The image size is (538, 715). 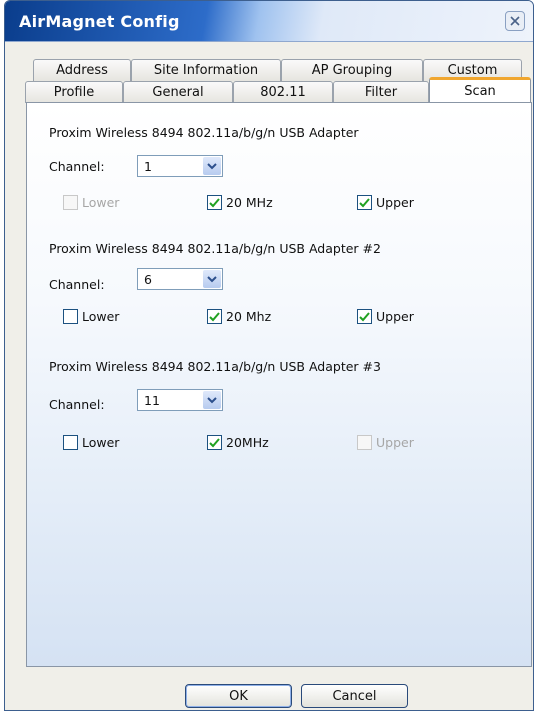 What do you see at coordinates (180, 166) in the screenshot?
I see `channel-select: 1` at bounding box center [180, 166].